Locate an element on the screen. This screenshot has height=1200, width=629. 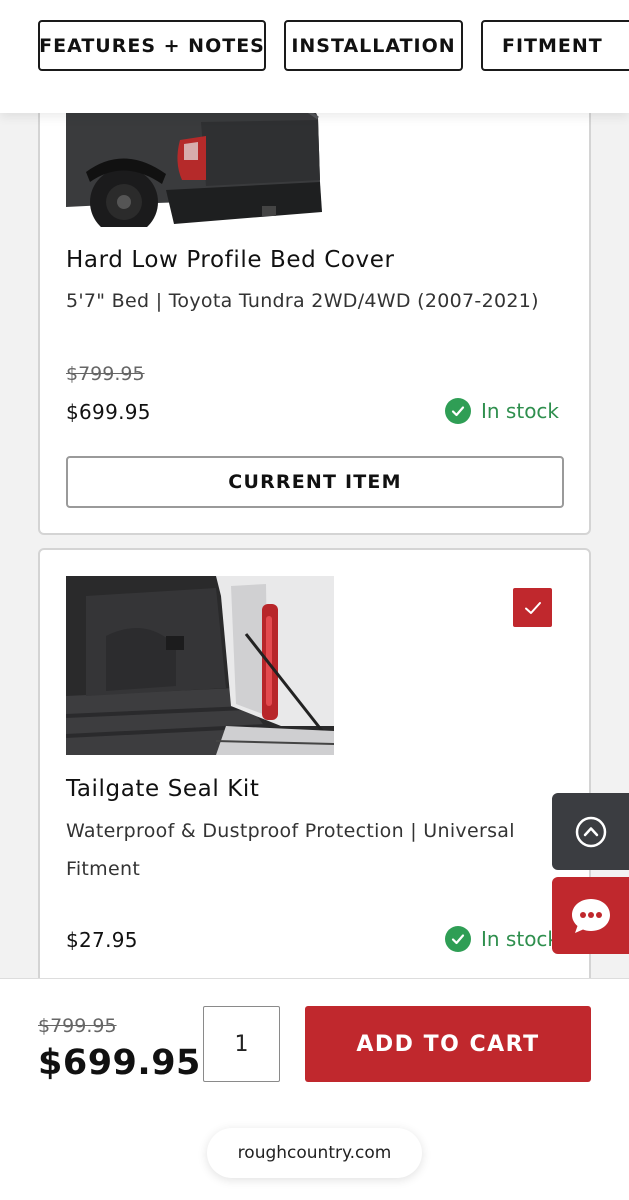
product-image-tailgate-seal is located at coordinates (200, 665).